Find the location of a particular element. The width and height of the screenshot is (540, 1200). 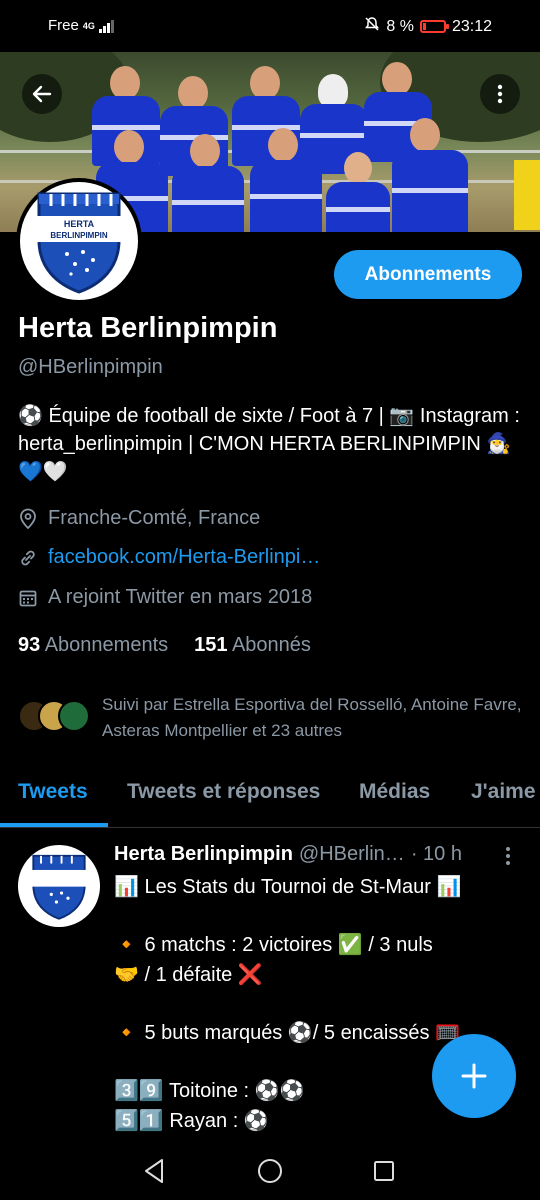

follow-stats: 93 Abonnements 151 Abonnés is located at coordinates (164, 645).